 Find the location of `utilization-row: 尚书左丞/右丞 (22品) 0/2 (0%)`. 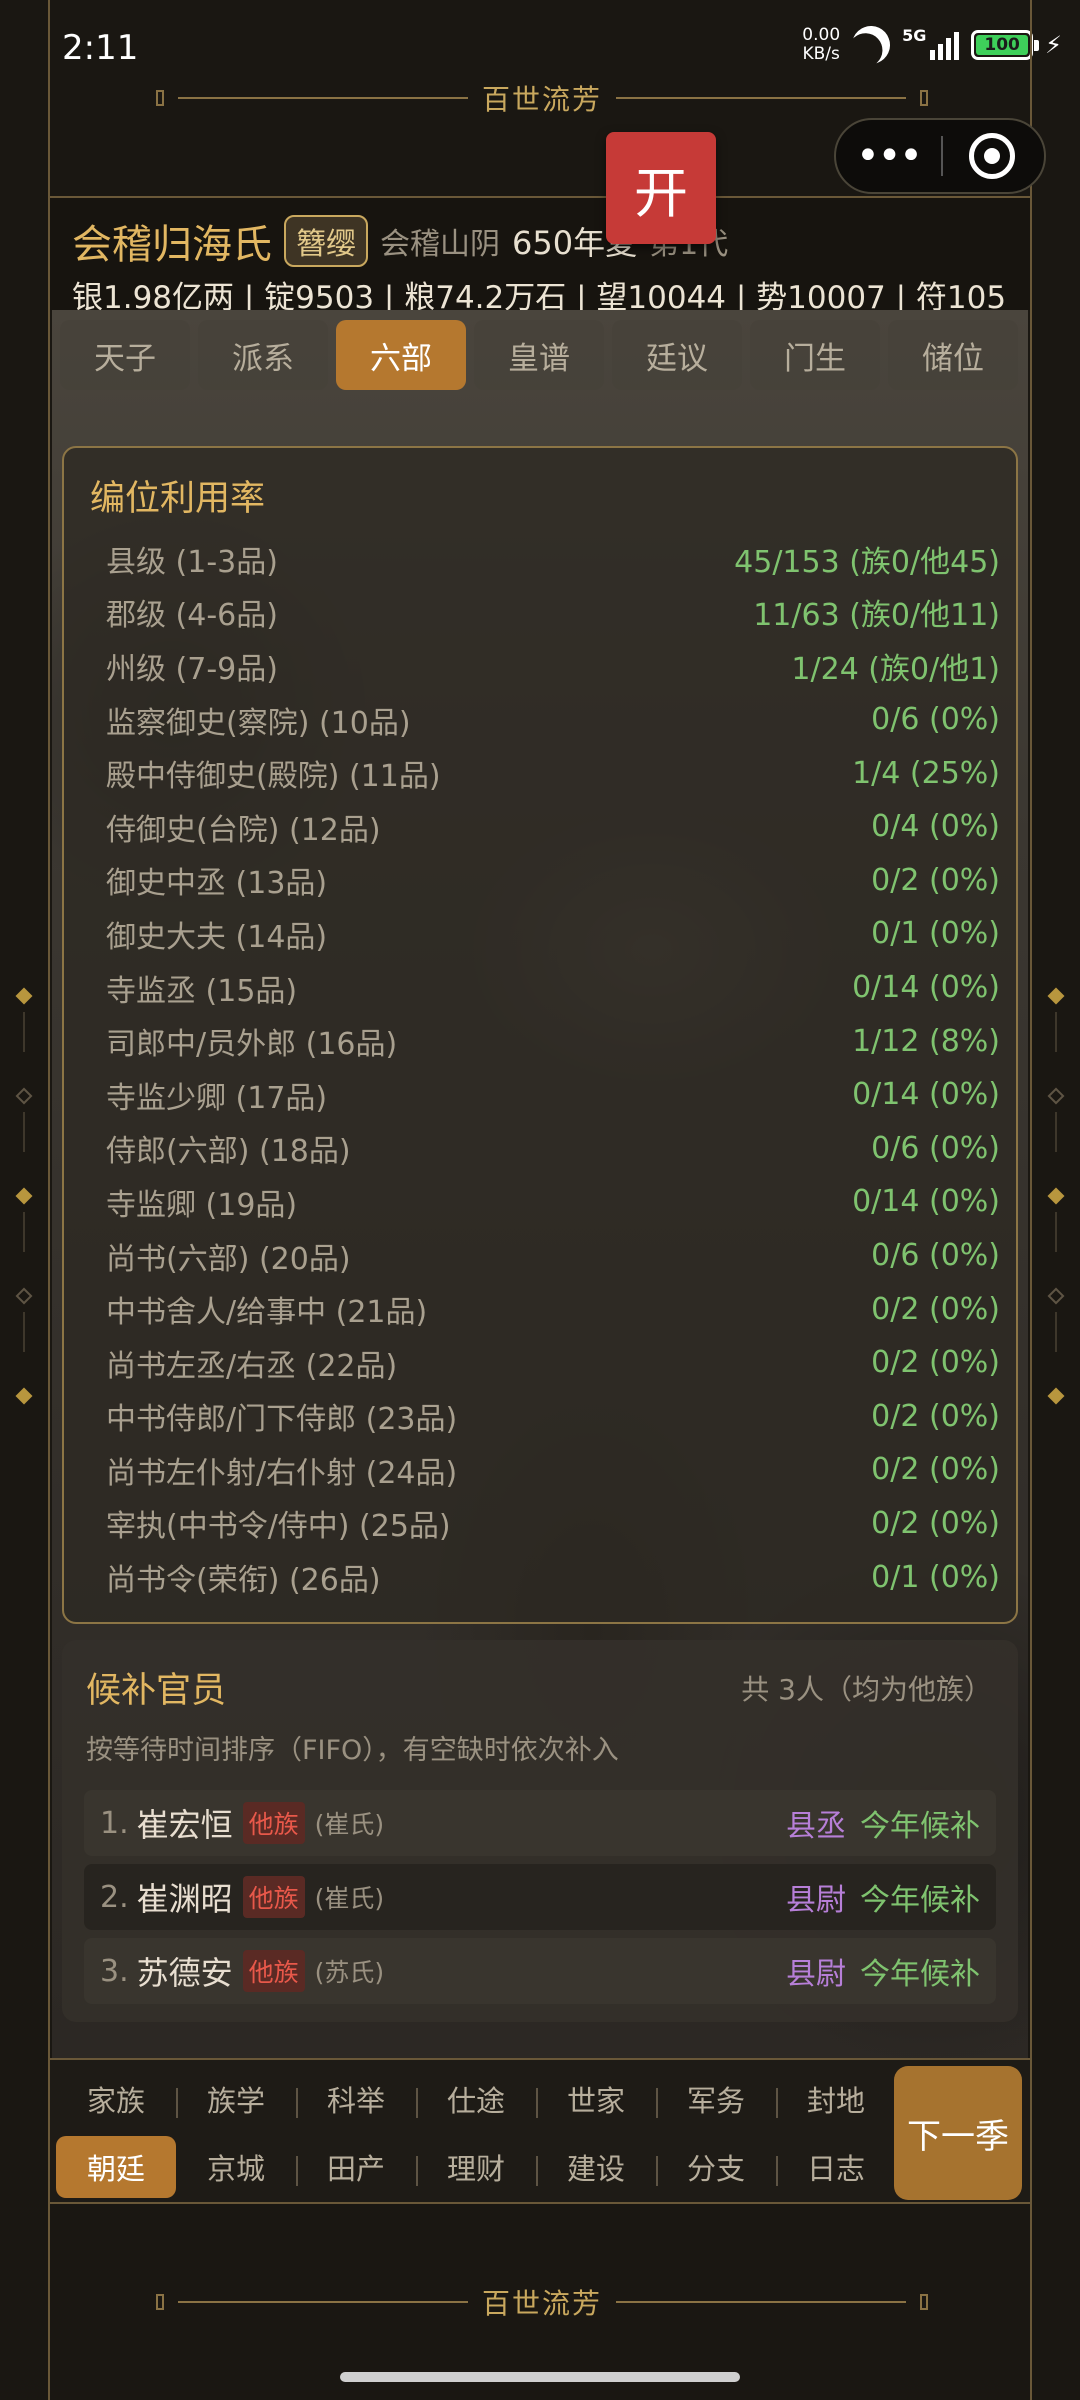

utilization-row: 尚书左丞/右丞 (22品) 0/2 (0%) is located at coordinates (553, 1363).